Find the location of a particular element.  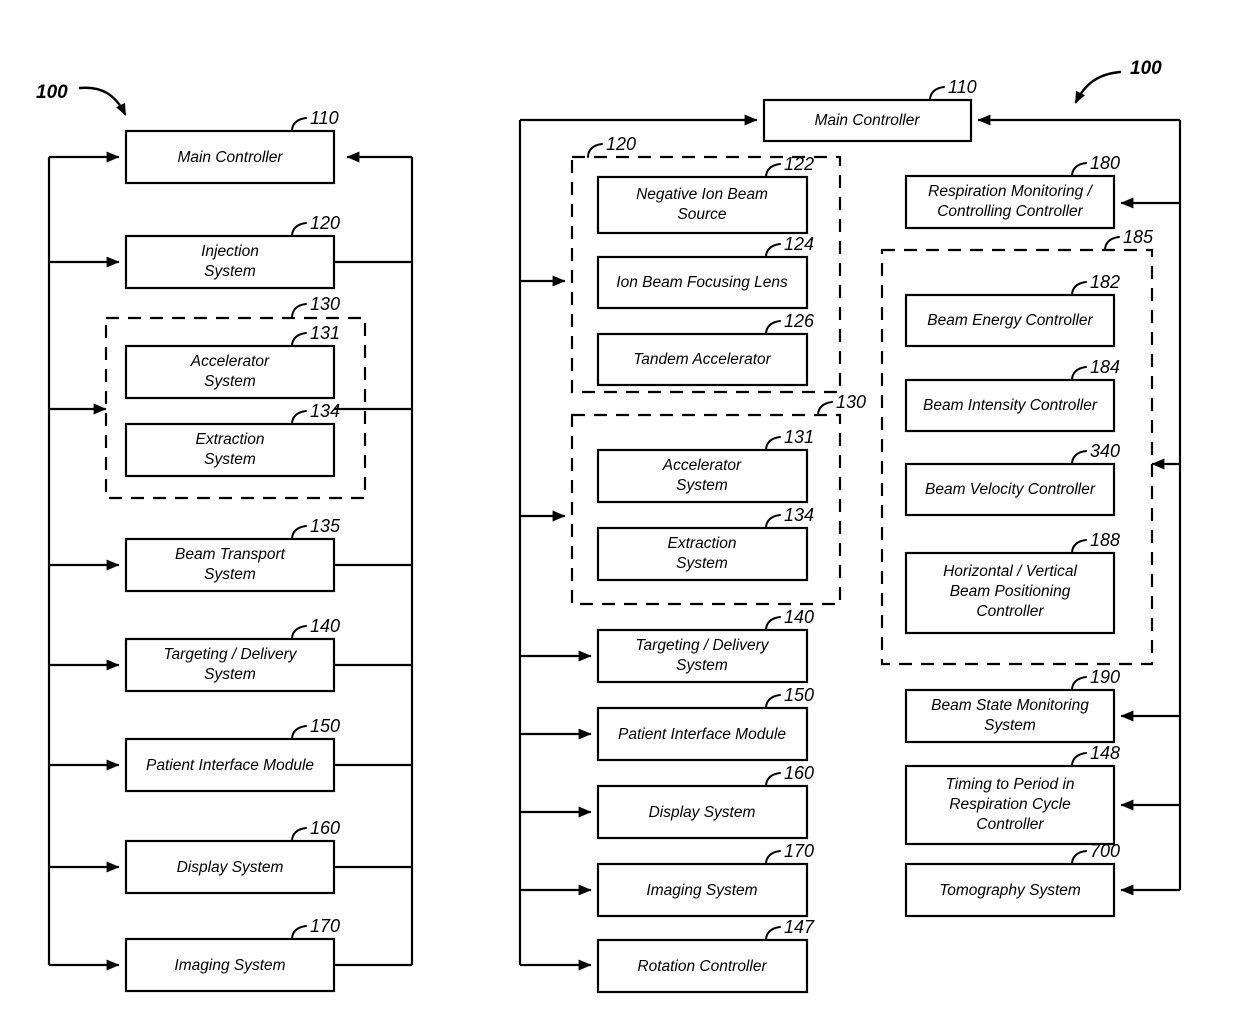

mid-block-110-label: Main Controller is located at coordinates (867, 120).